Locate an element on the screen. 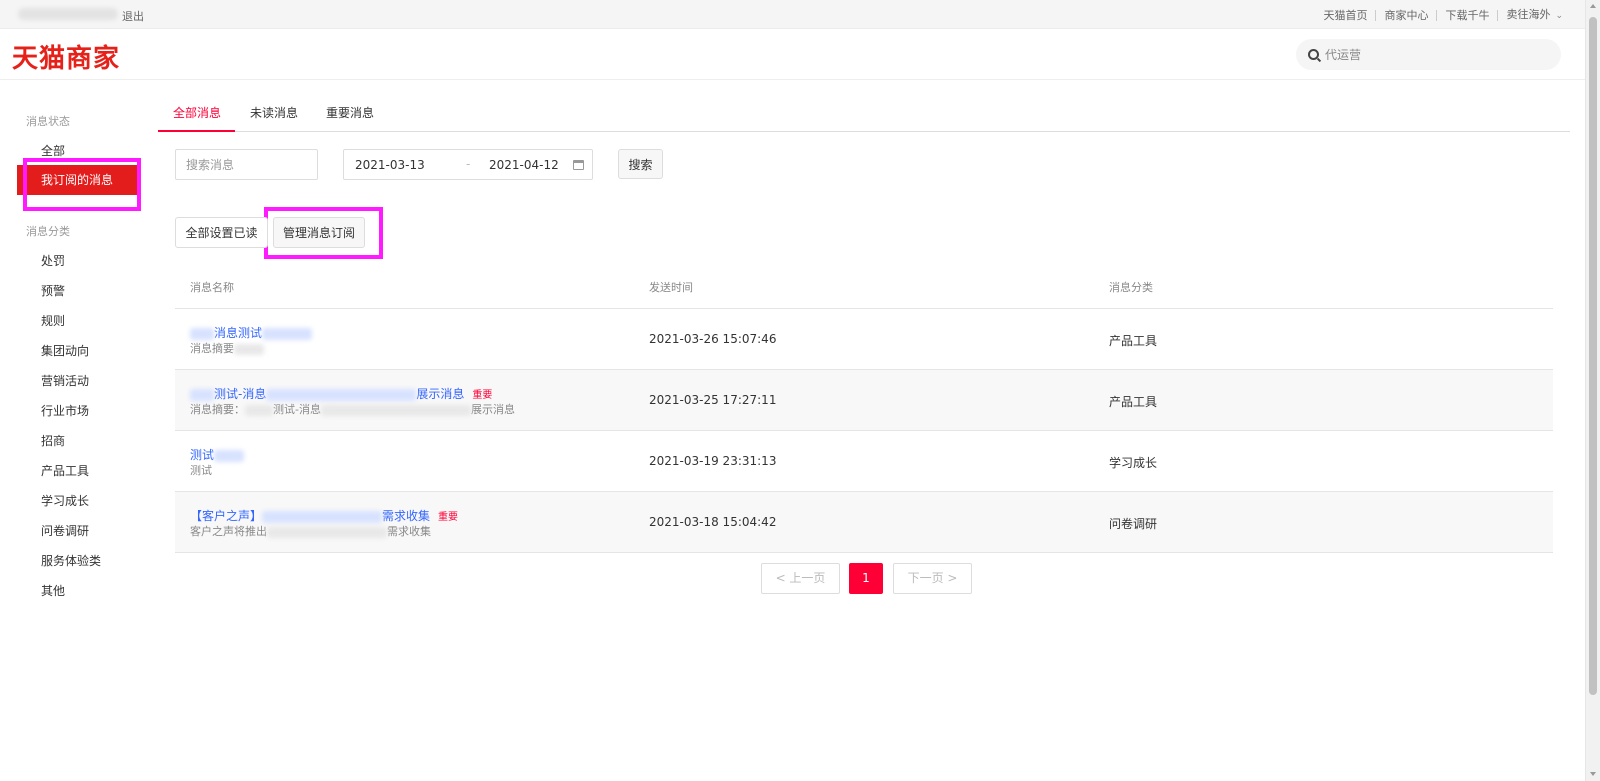 The height and width of the screenshot is (781, 1600). header-send-time: 发送时间 is located at coordinates (671, 287).